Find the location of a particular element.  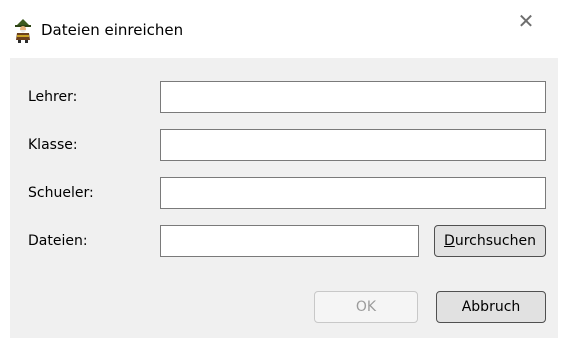

browse-button: Durchsuchen is located at coordinates (490, 241).